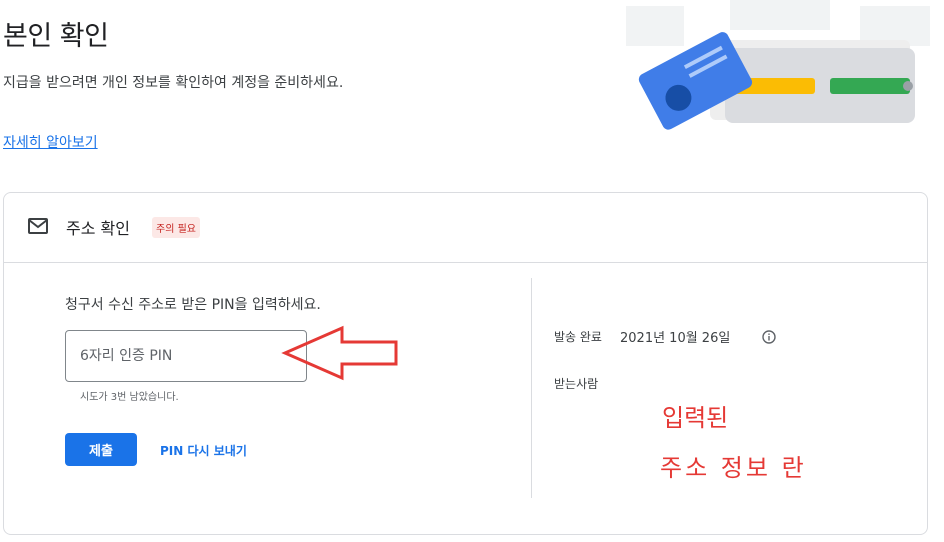 Image resolution: width=944 pixels, height=542 pixels. What do you see at coordinates (129, 397) in the screenshot?
I see `attempts-remaining: 시도가 3번 남았습니다.` at bounding box center [129, 397].